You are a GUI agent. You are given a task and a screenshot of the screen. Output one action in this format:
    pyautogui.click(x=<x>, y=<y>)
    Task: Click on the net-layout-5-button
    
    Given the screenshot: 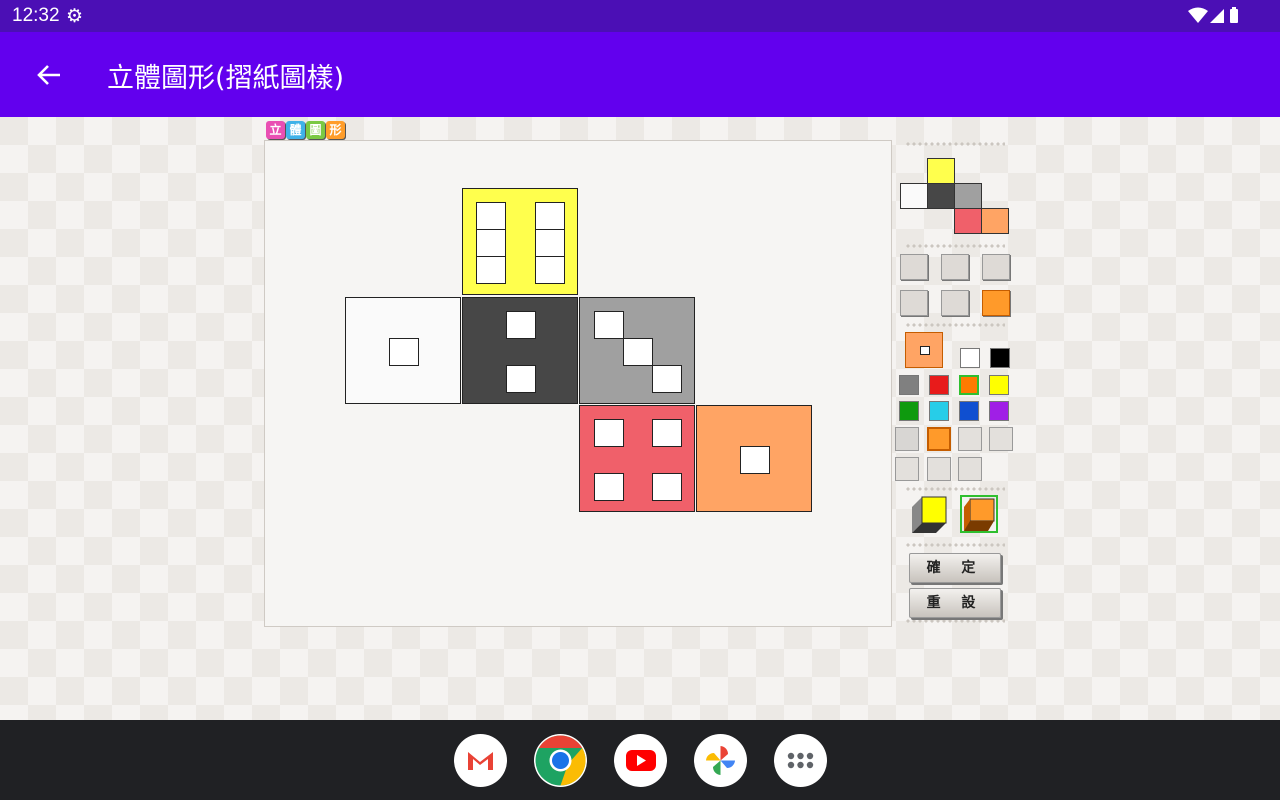 What is the action you would take?
    pyautogui.click(x=955, y=303)
    